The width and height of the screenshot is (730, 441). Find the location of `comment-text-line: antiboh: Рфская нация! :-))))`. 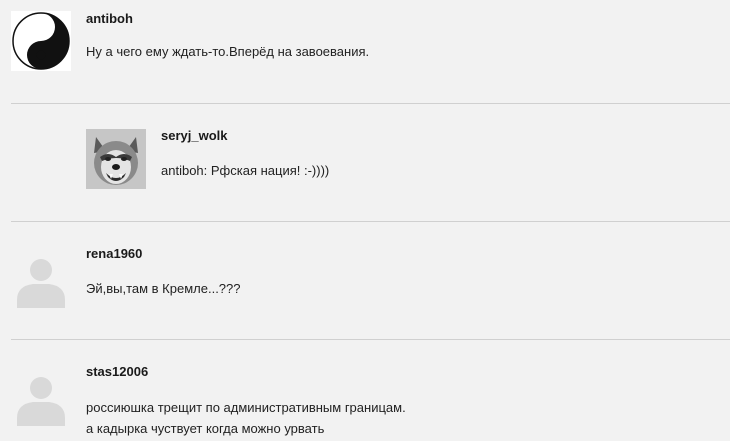

comment-text-line: antiboh: Рфская нация! :-)))) is located at coordinates (245, 170).